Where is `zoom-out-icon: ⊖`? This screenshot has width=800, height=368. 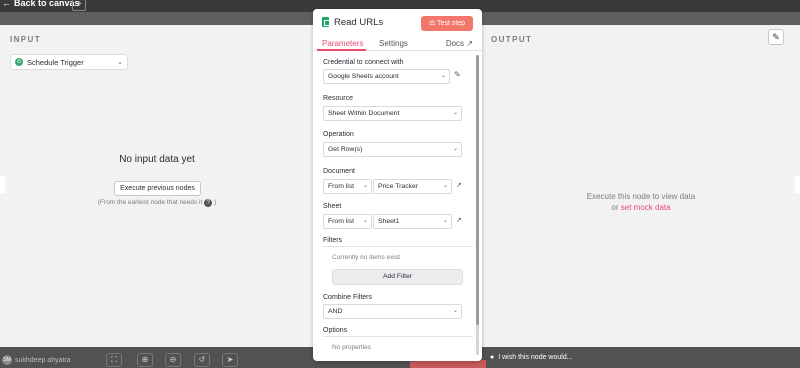 zoom-out-icon: ⊖ is located at coordinates (173, 360).